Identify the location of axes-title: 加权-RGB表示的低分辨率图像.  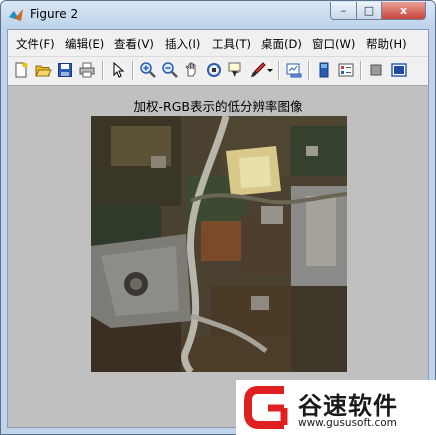
(218, 106).